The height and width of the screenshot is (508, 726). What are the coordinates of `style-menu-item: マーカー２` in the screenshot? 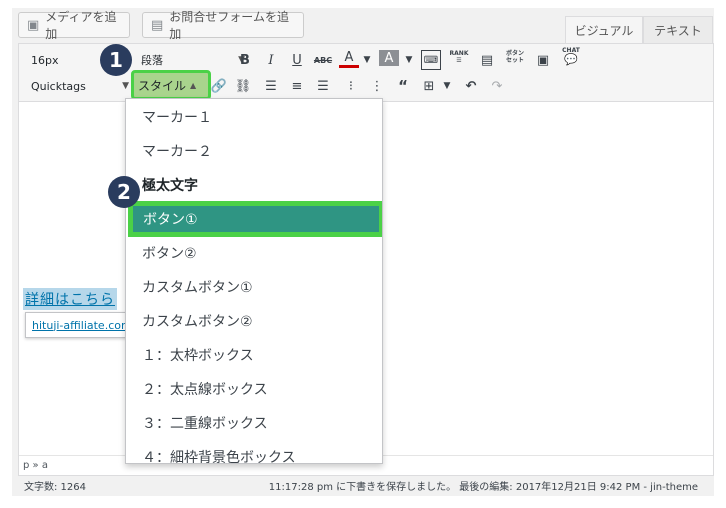 It's located at (254, 151).